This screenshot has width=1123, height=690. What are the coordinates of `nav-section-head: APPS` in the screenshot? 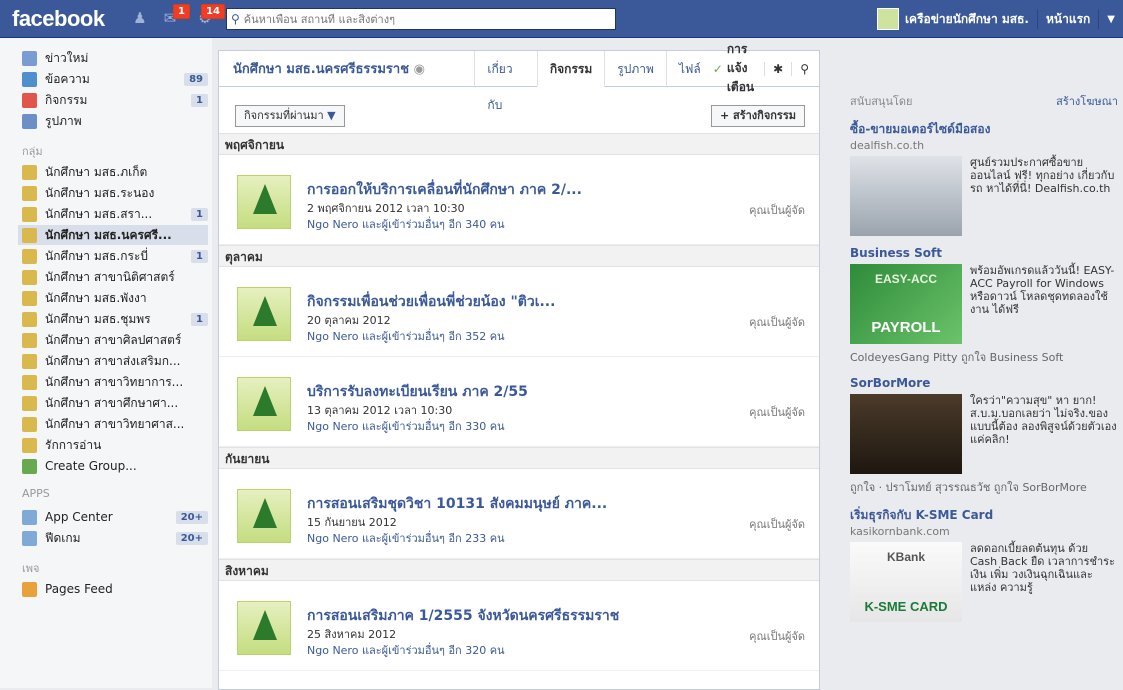 It's located at (36, 493).